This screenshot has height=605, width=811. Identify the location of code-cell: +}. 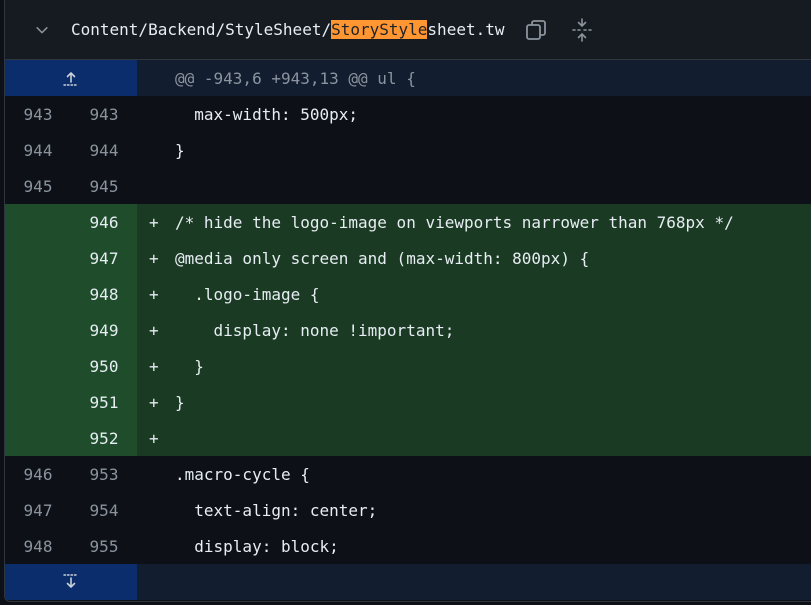
(474, 402).